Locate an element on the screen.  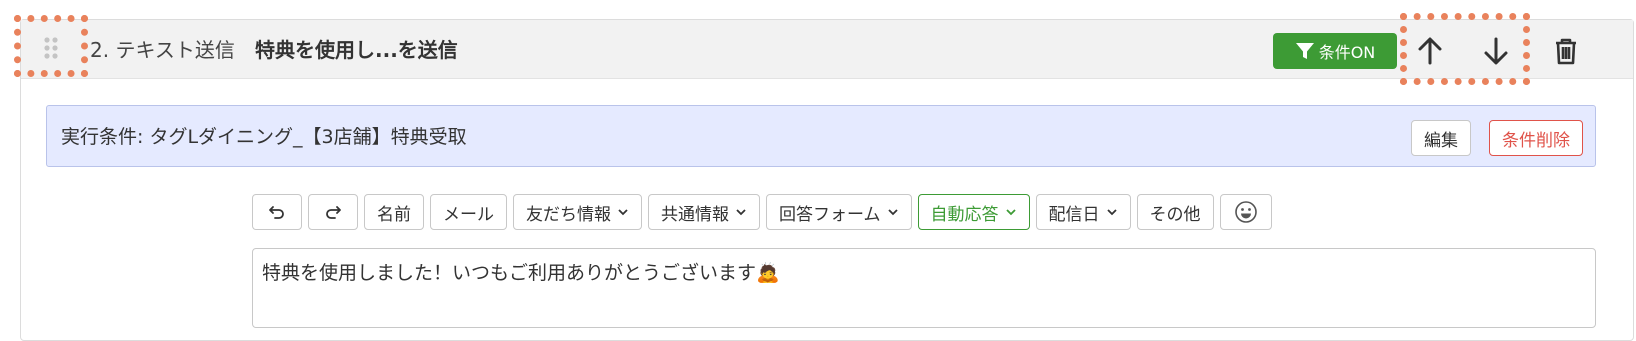
insert-name-button: 名前 is located at coordinates (394, 212).